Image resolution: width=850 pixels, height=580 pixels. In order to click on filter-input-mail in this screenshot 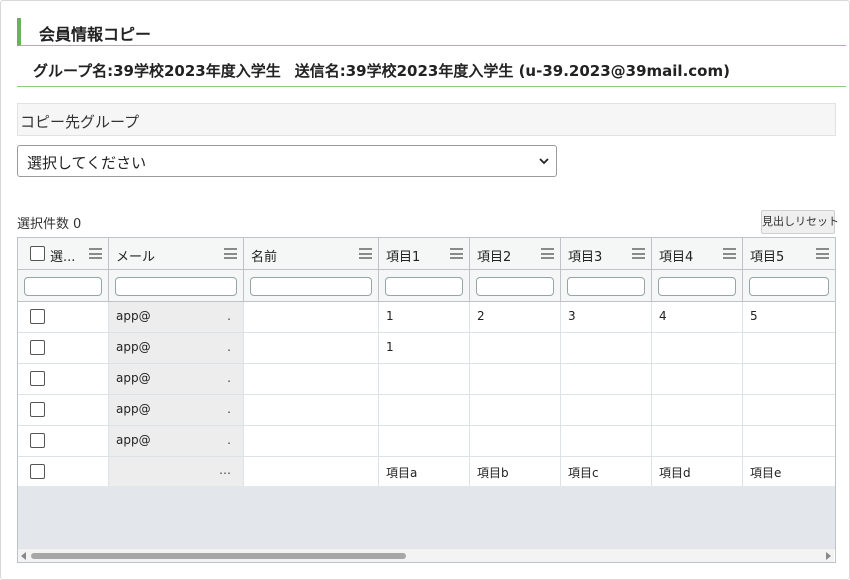, I will do `click(176, 286)`.